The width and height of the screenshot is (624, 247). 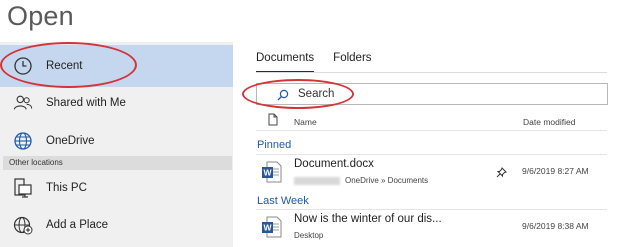 What do you see at coordinates (23, 103) in the screenshot?
I see `people-icon` at bounding box center [23, 103].